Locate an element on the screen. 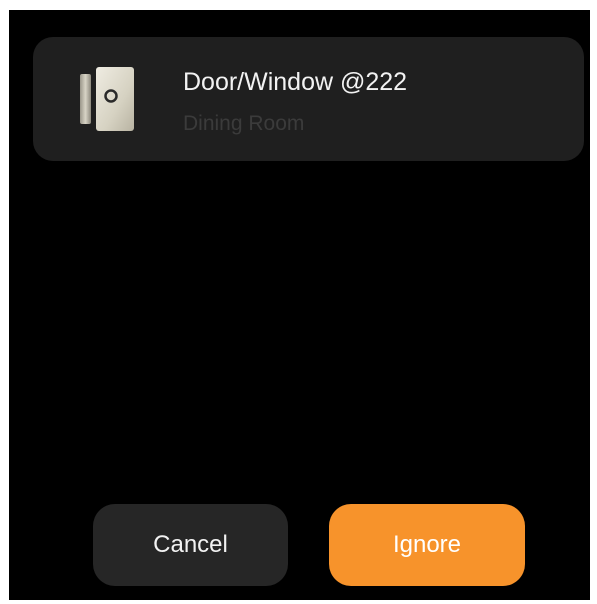 This screenshot has height=604, width=597. device-name: Door/Window @222 is located at coordinates (295, 82).